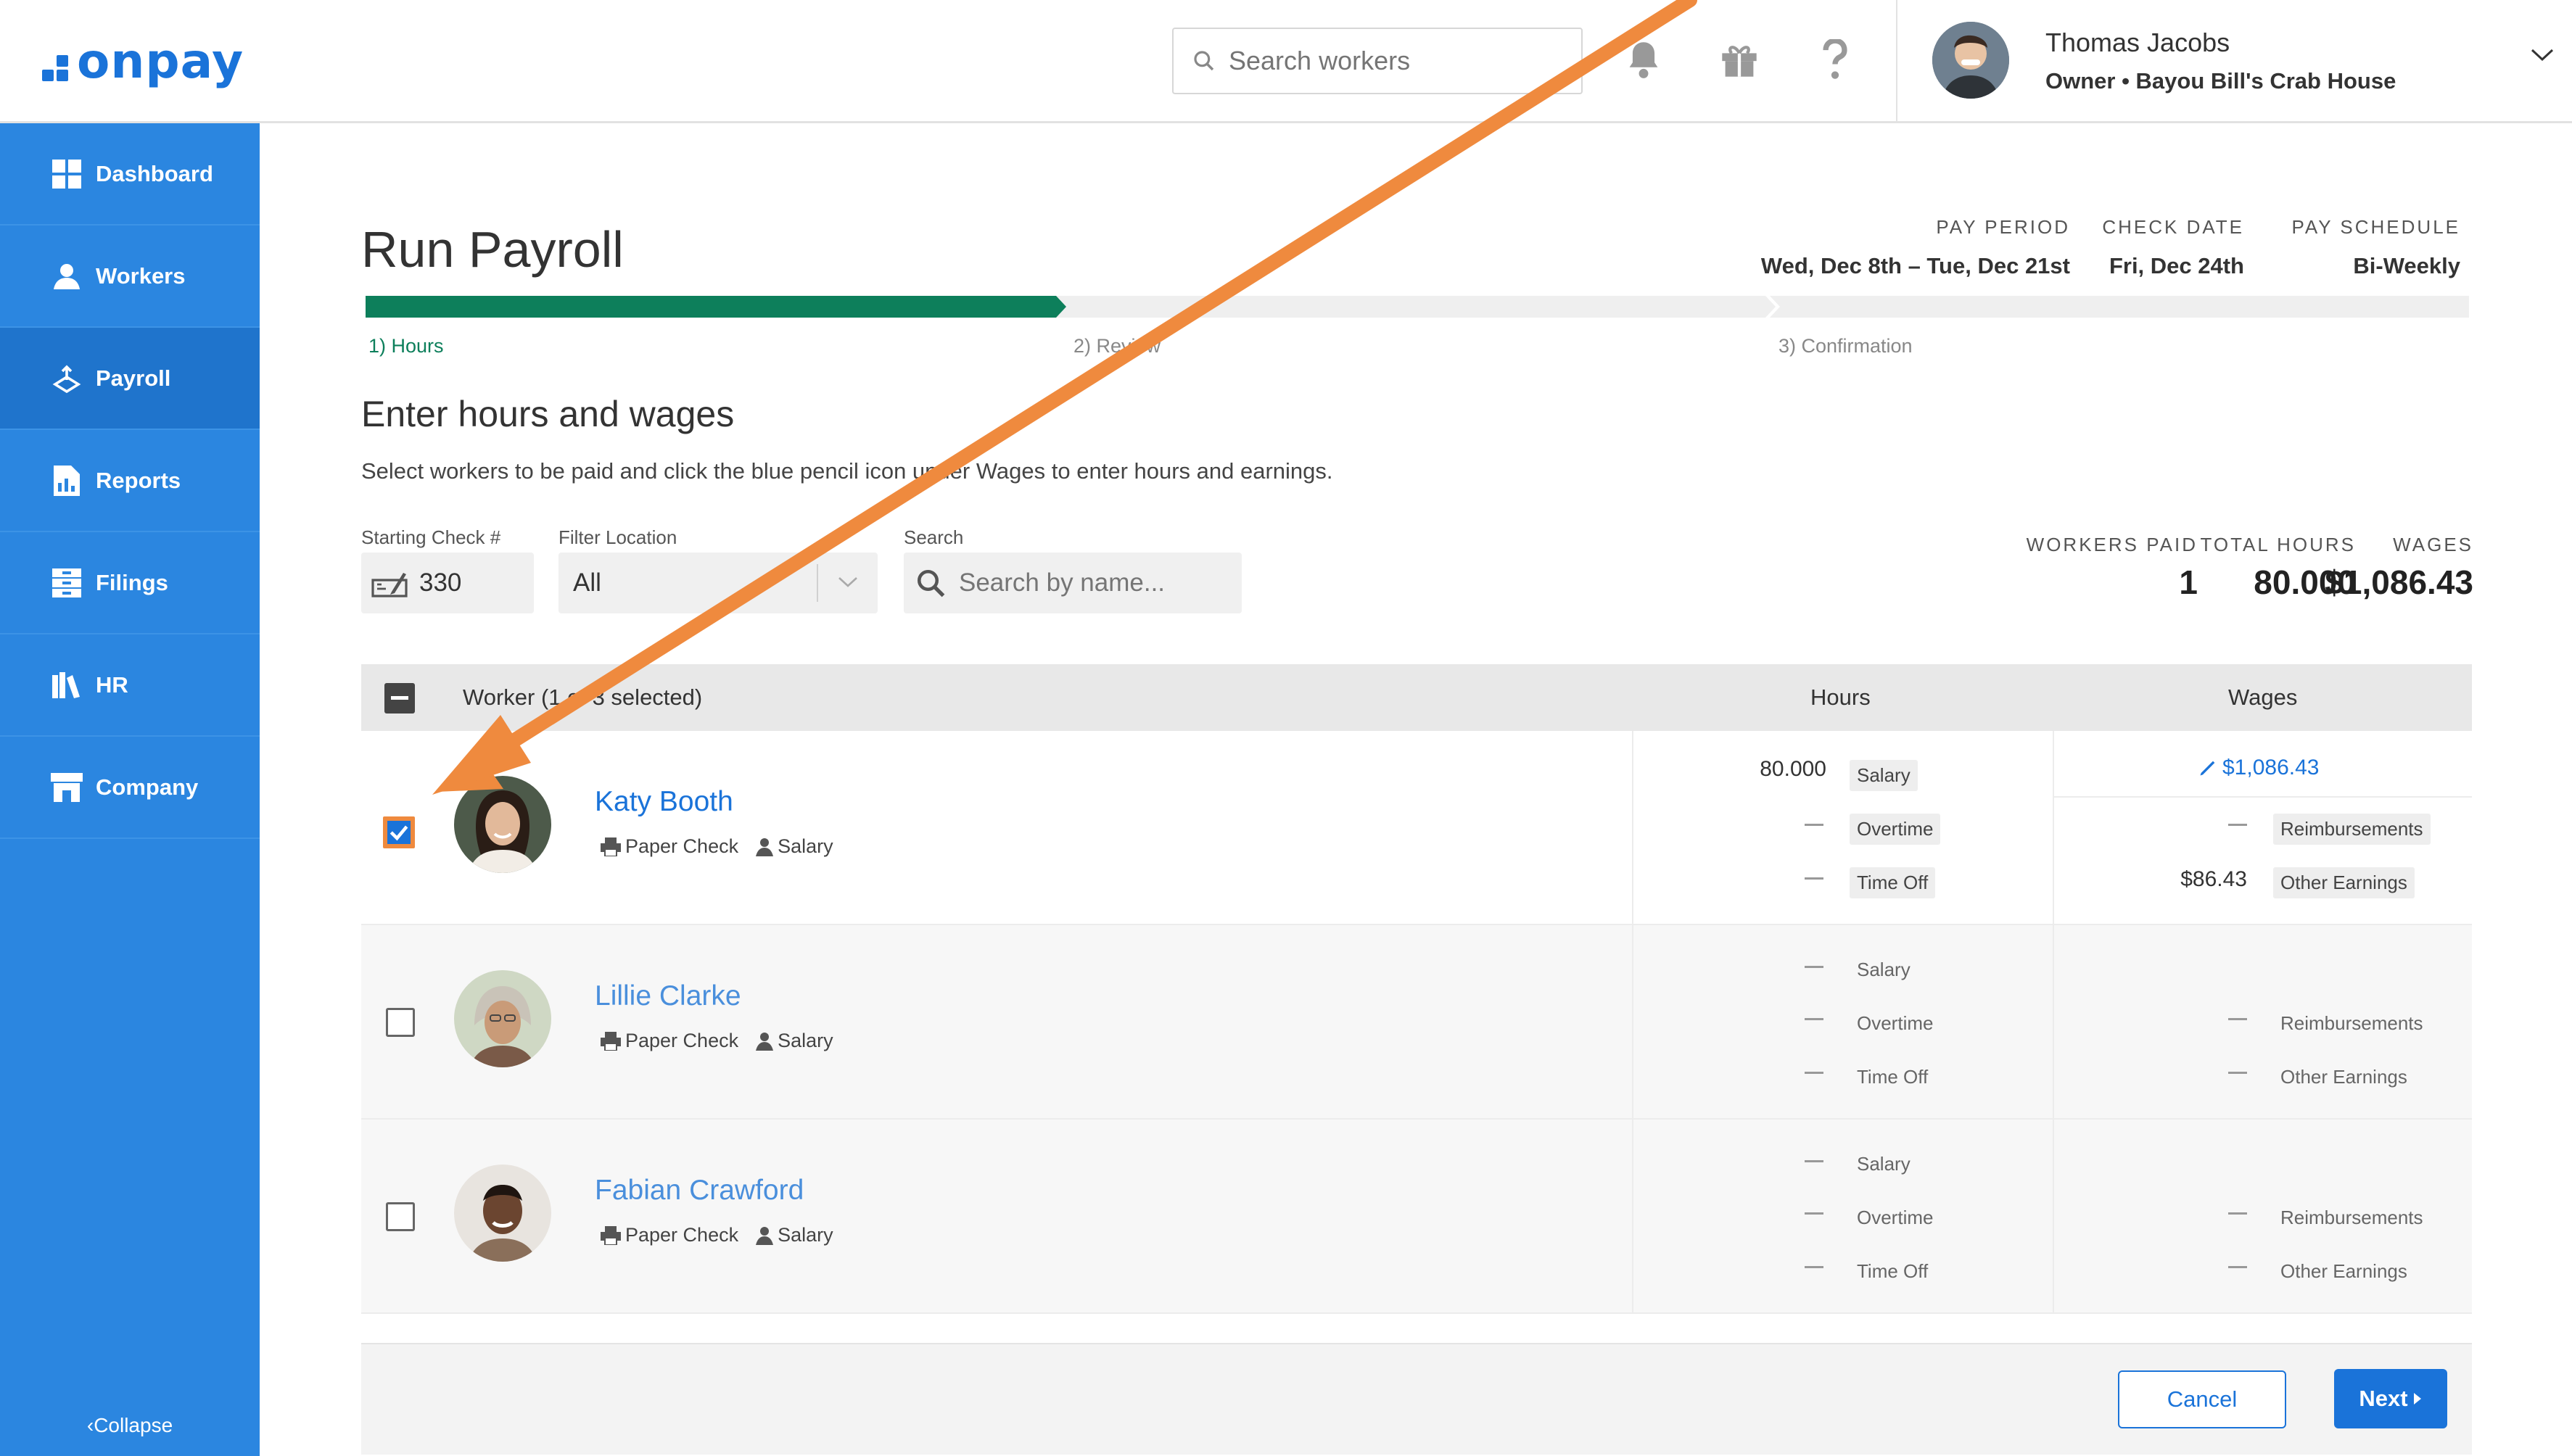  I want to click on wages-value: $1,086.43, so click(2399, 582).